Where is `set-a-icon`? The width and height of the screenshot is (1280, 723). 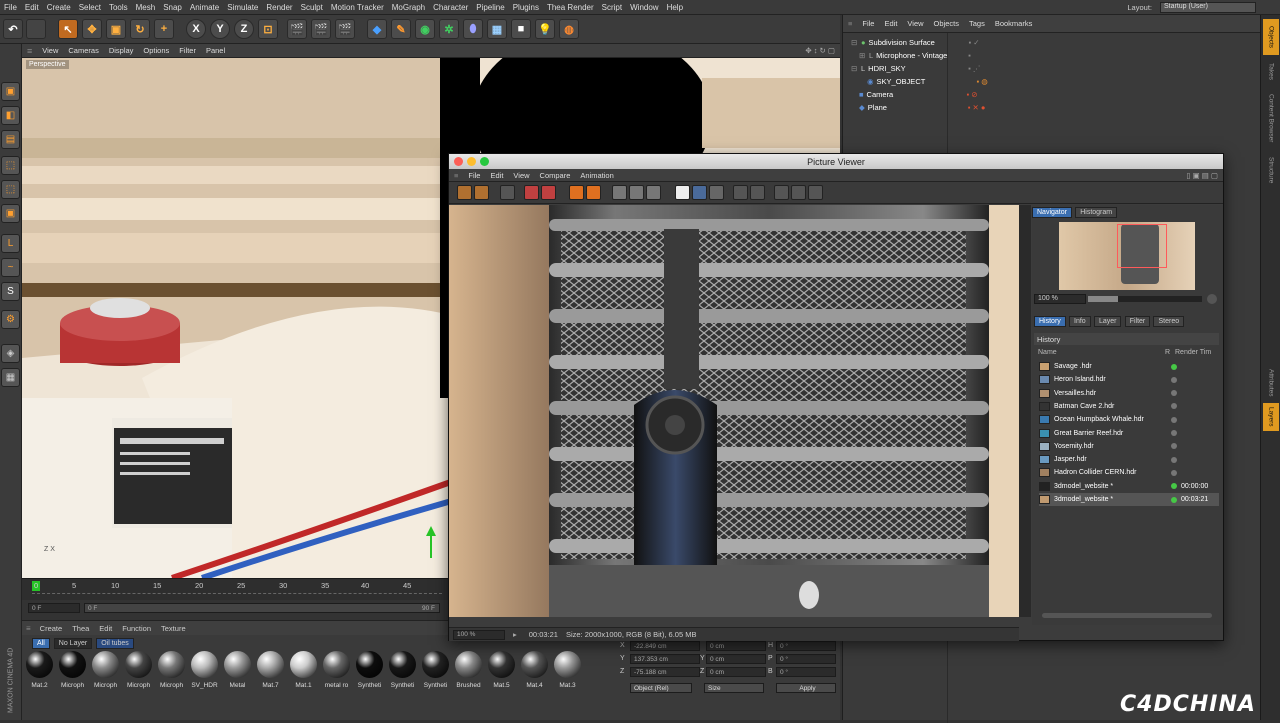
set-a-icon is located at coordinates (740, 192).